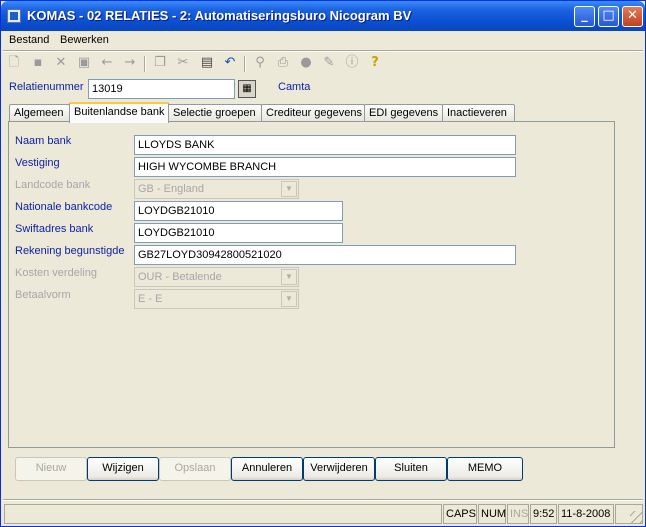 The width and height of the screenshot is (646, 527). I want to click on cut-icon: ✂, so click(183, 63).